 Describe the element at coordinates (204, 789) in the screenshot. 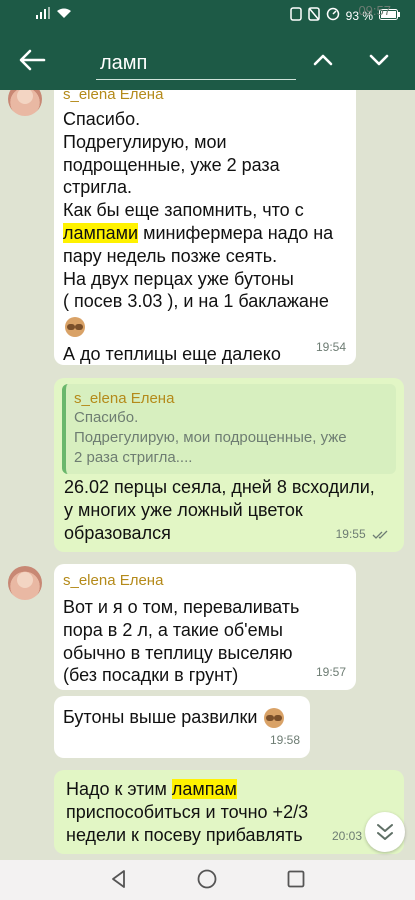

I see `search-highlight: лампам` at that location.